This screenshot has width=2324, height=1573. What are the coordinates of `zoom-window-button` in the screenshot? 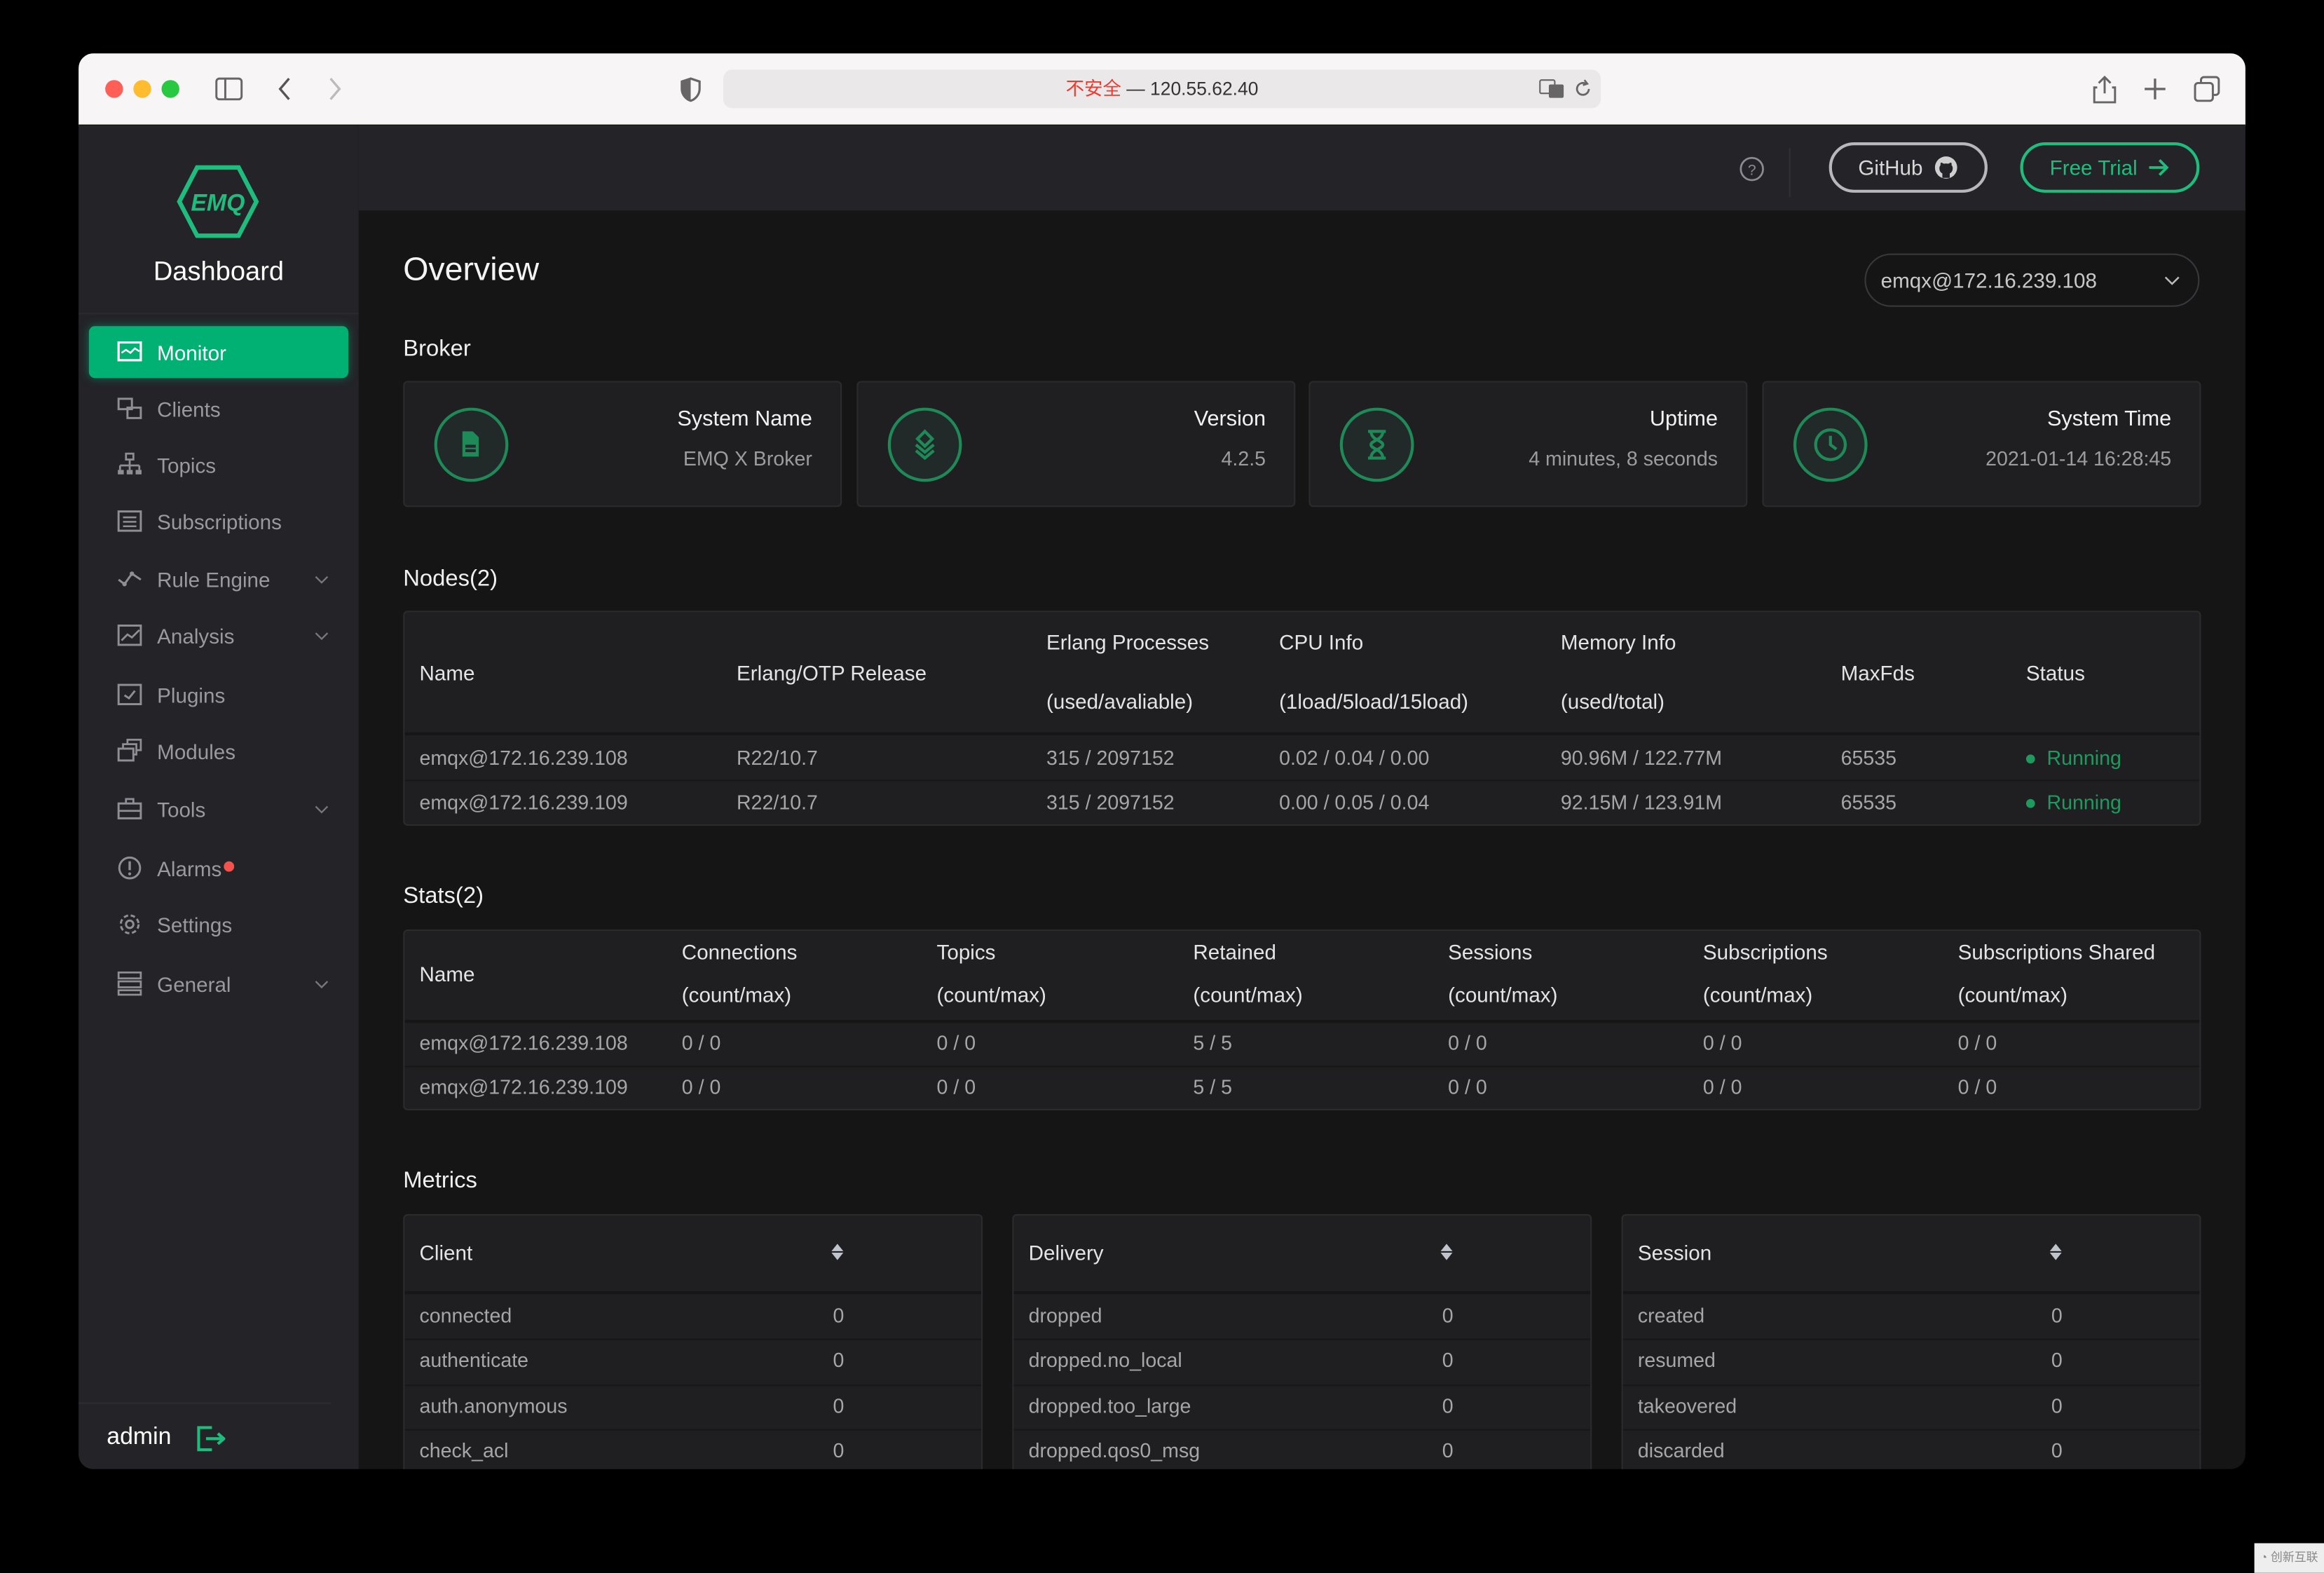 It's located at (170, 89).